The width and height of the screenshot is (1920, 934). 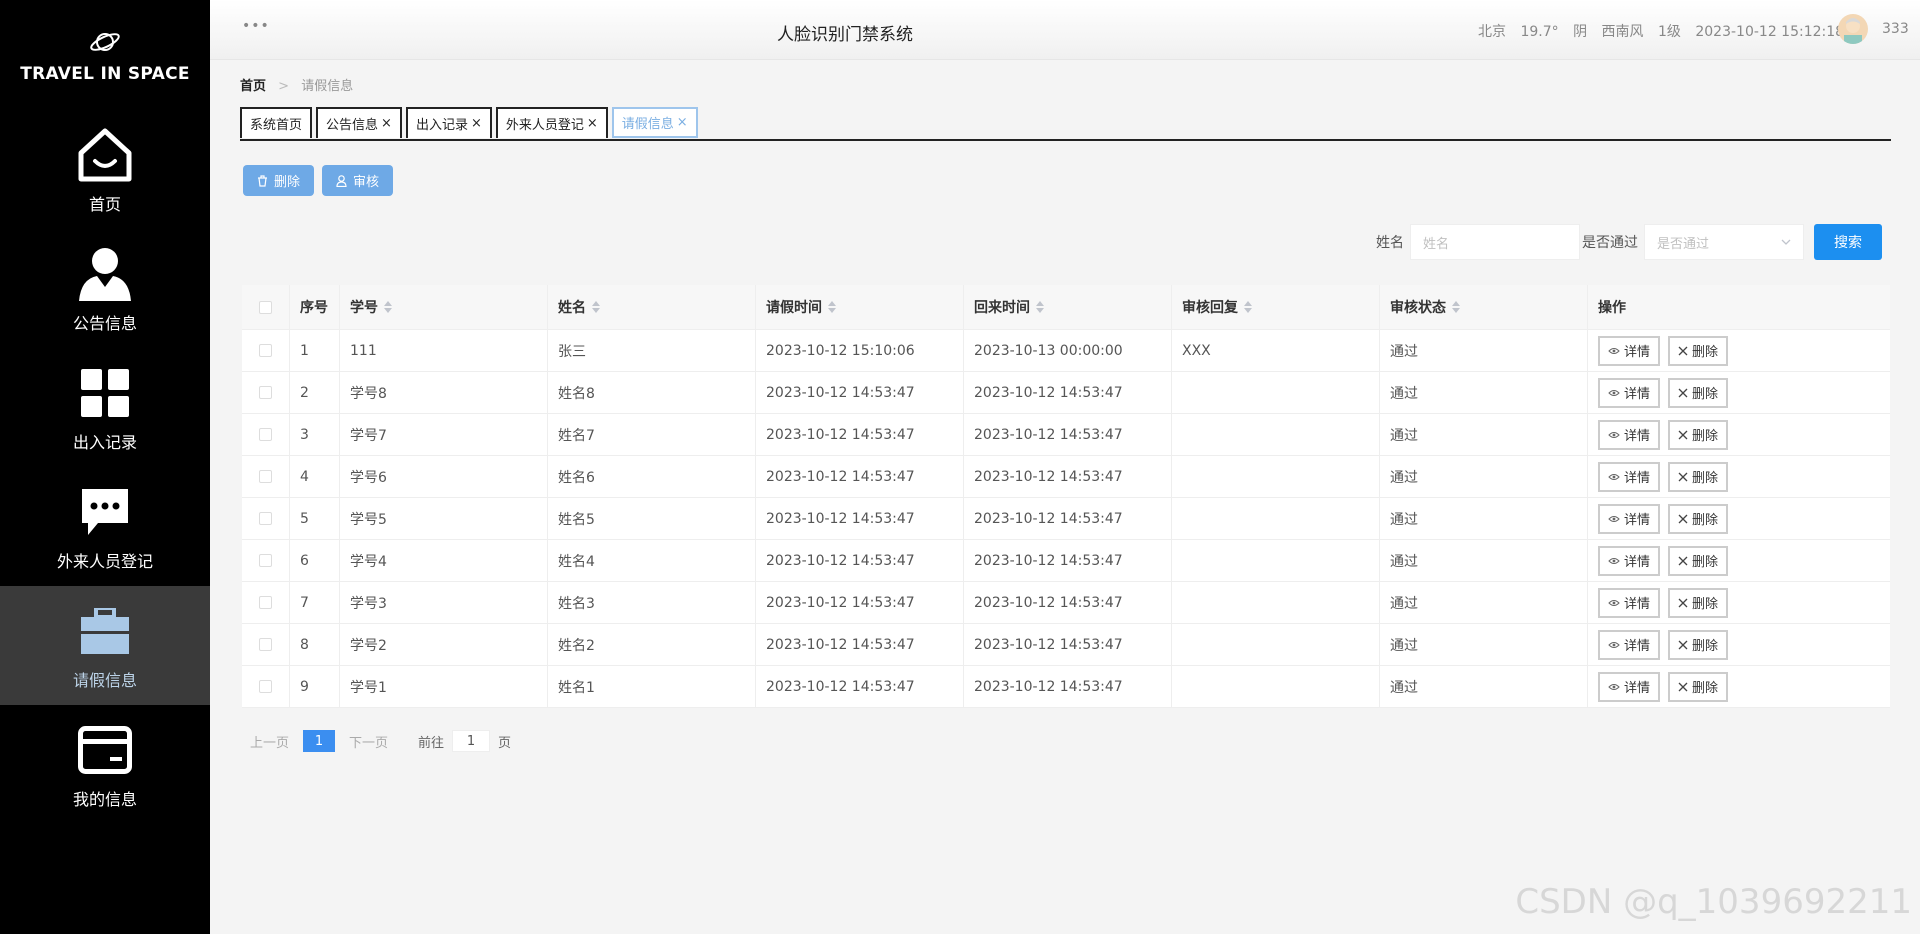 I want to click on batch-delete-button: 删除, so click(x=279, y=180).